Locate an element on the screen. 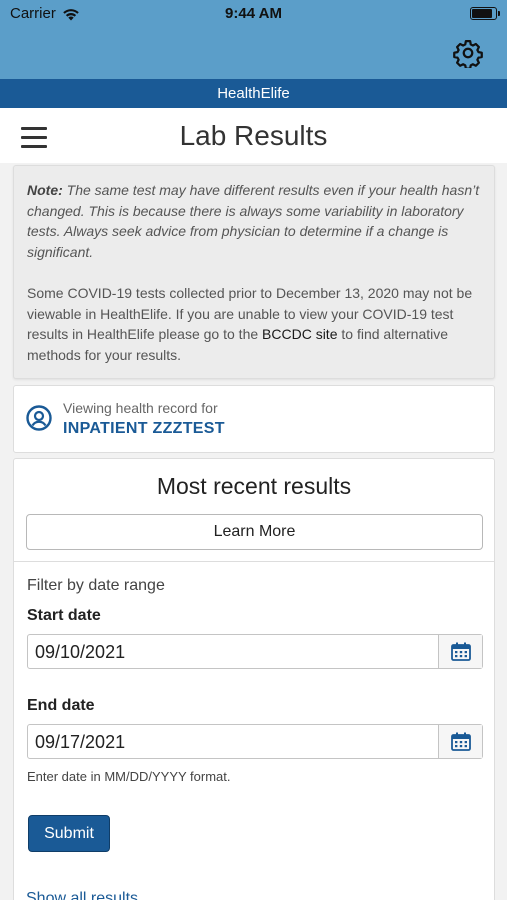 Image resolution: width=507 pixels, height=900 pixels. end-date-calendar-button is located at coordinates (460, 741).